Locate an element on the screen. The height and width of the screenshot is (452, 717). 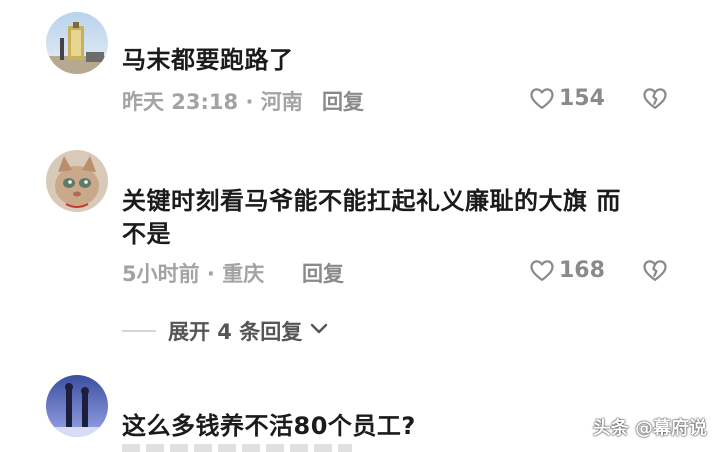
chevron-down-icon is located at coordinates (319, 329).